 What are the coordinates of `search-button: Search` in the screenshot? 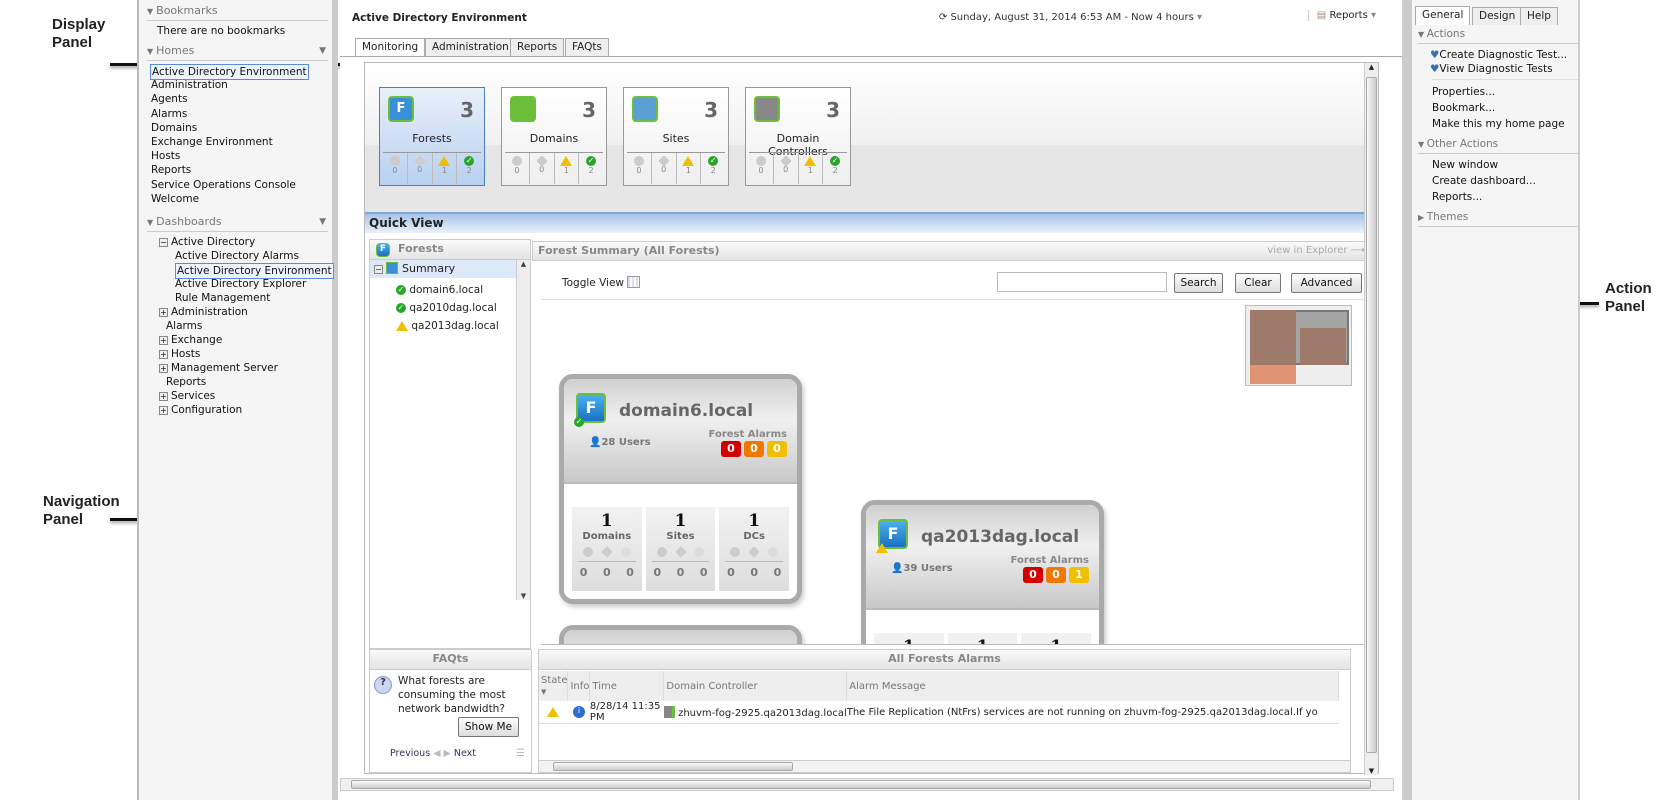 It's located at (1198, 283).